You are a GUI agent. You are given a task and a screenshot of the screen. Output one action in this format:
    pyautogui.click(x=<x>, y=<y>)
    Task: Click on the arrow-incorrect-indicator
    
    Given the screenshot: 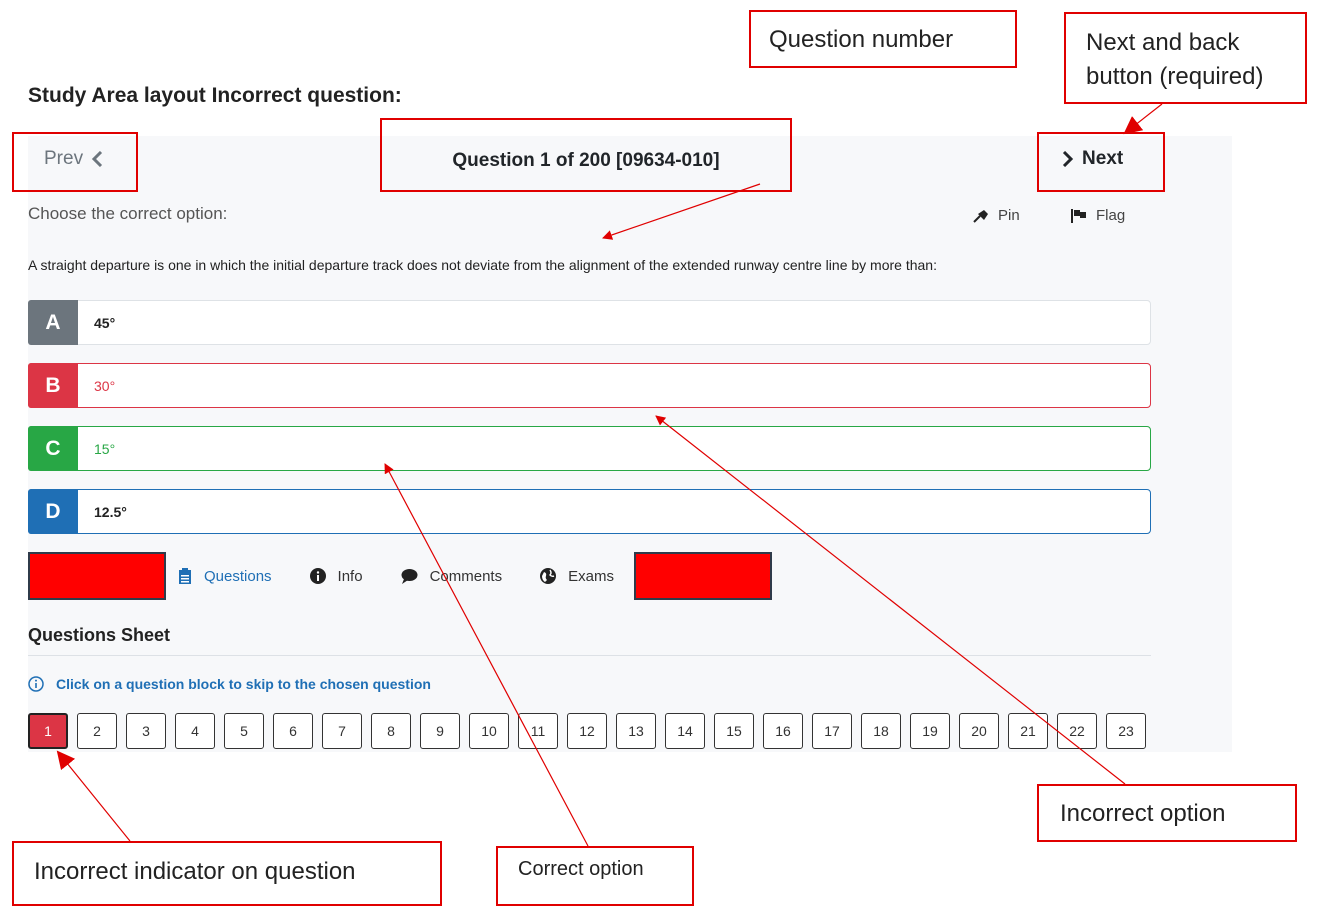 What is the action you would take?
    pyautogui.click(x=93, y=796)
    